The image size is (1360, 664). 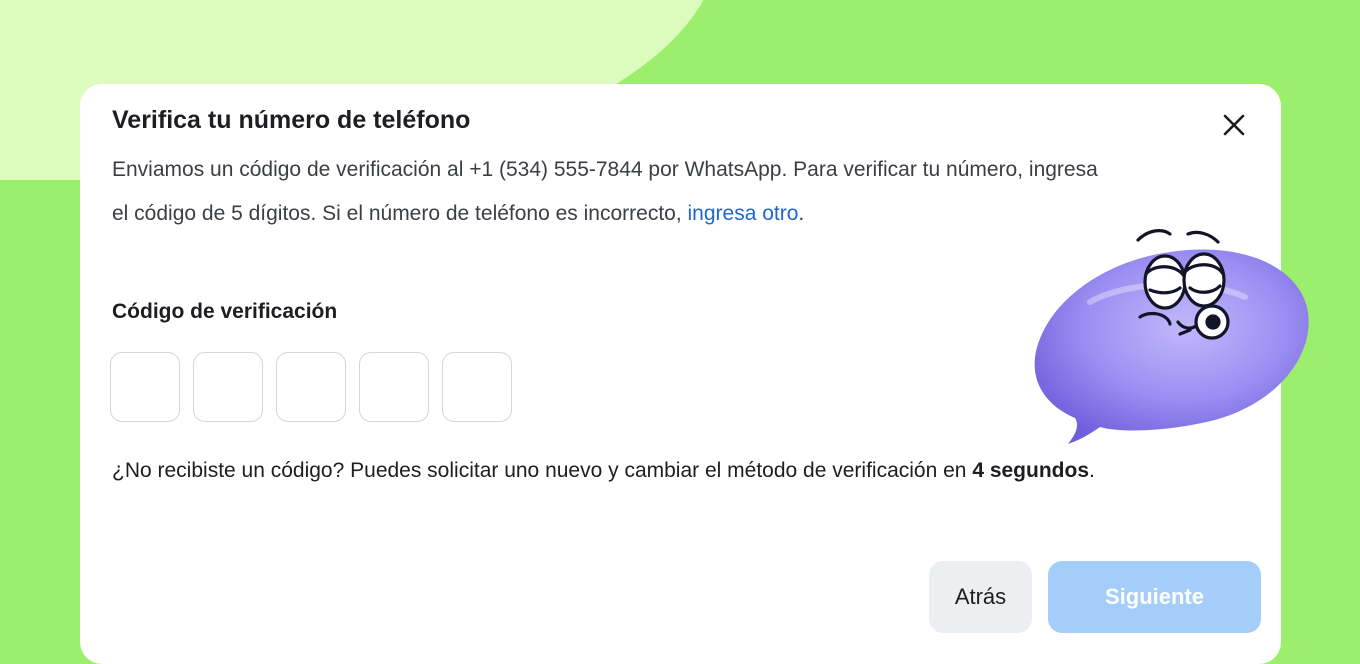 I want to click on close-icon, so click(x=1234, y=125).